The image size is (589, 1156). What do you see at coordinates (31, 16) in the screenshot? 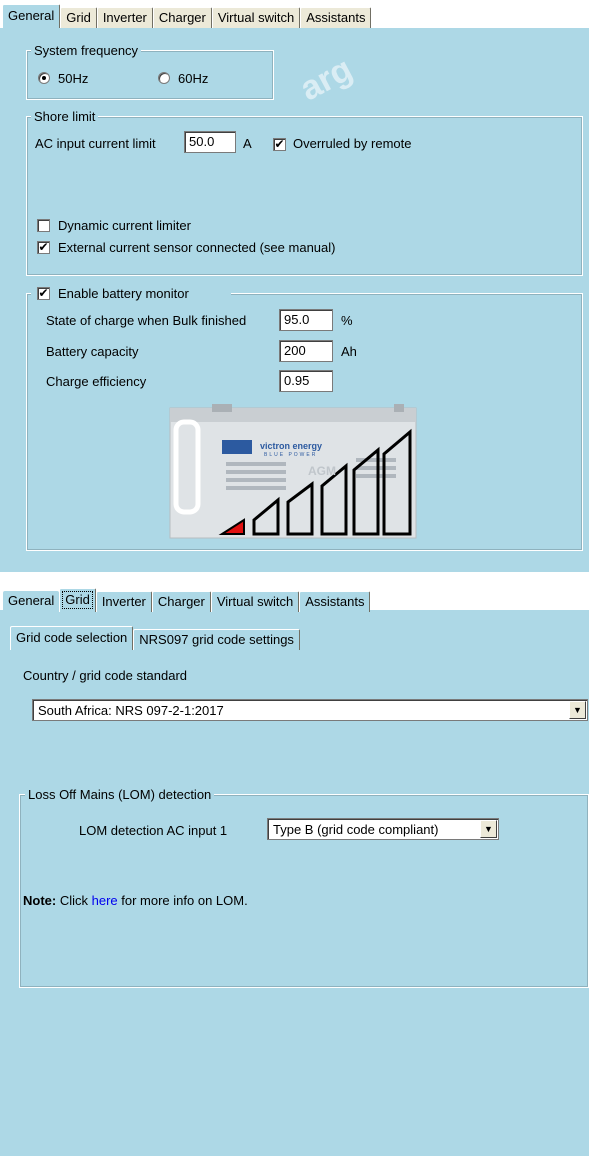
I see `tab-general: General` at bounding box center [31, 16].